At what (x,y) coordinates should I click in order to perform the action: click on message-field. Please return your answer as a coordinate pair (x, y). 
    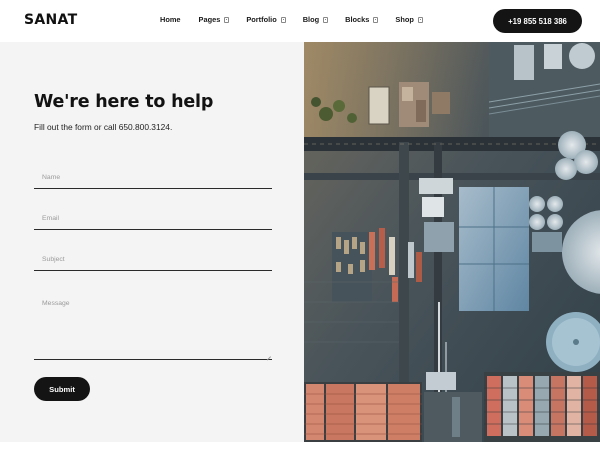
    Looking at the image, I should click on (153, 324).